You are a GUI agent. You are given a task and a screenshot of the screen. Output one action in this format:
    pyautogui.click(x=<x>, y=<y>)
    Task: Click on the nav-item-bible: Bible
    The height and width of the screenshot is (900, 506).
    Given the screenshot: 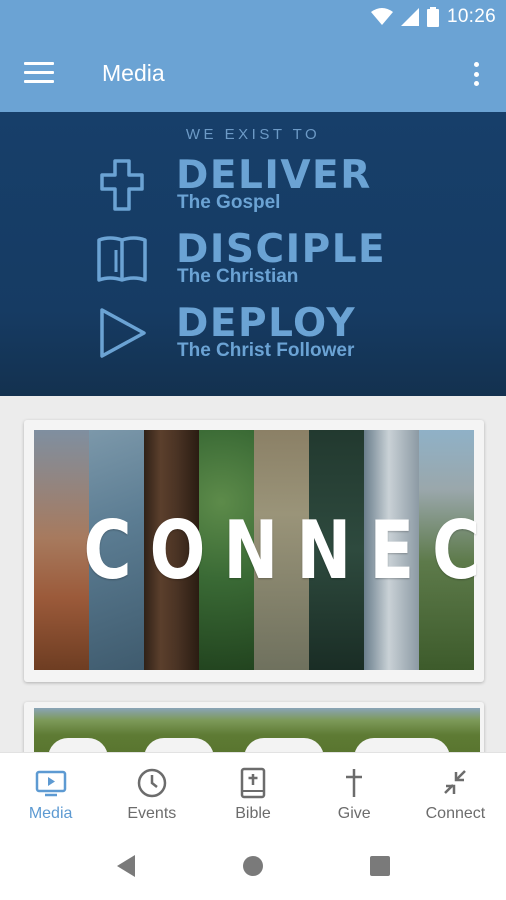 What is the action you would take?
    pyautogui.click(x=252, y=792)
    